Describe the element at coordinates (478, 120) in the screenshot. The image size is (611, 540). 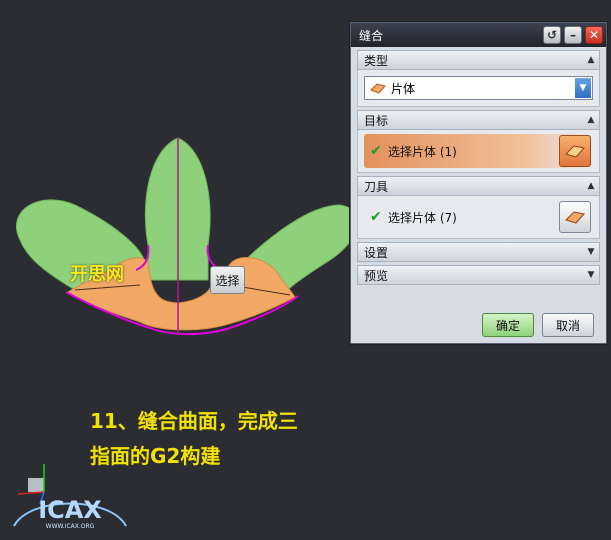
I see `section-target-header: 目标 ▲` at that location.